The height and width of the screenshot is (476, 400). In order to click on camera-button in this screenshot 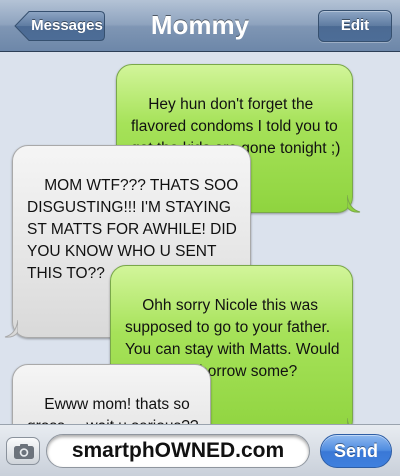, I will do `click(23, 451)`.